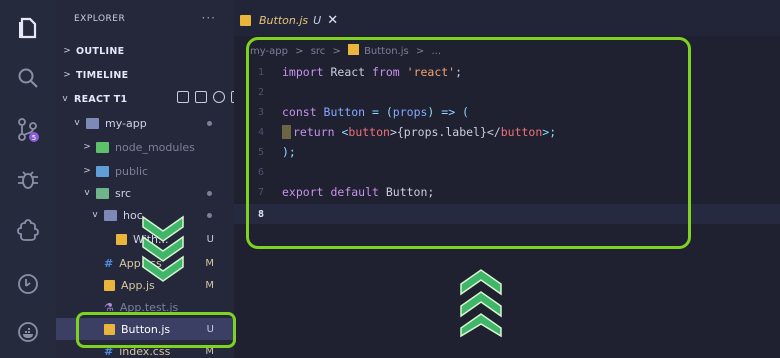 The image size is (780, 358). What do you see at coordinates (28, 230) in the screenshot?
I see `extensions-icon` at bounding box center [28, 230].